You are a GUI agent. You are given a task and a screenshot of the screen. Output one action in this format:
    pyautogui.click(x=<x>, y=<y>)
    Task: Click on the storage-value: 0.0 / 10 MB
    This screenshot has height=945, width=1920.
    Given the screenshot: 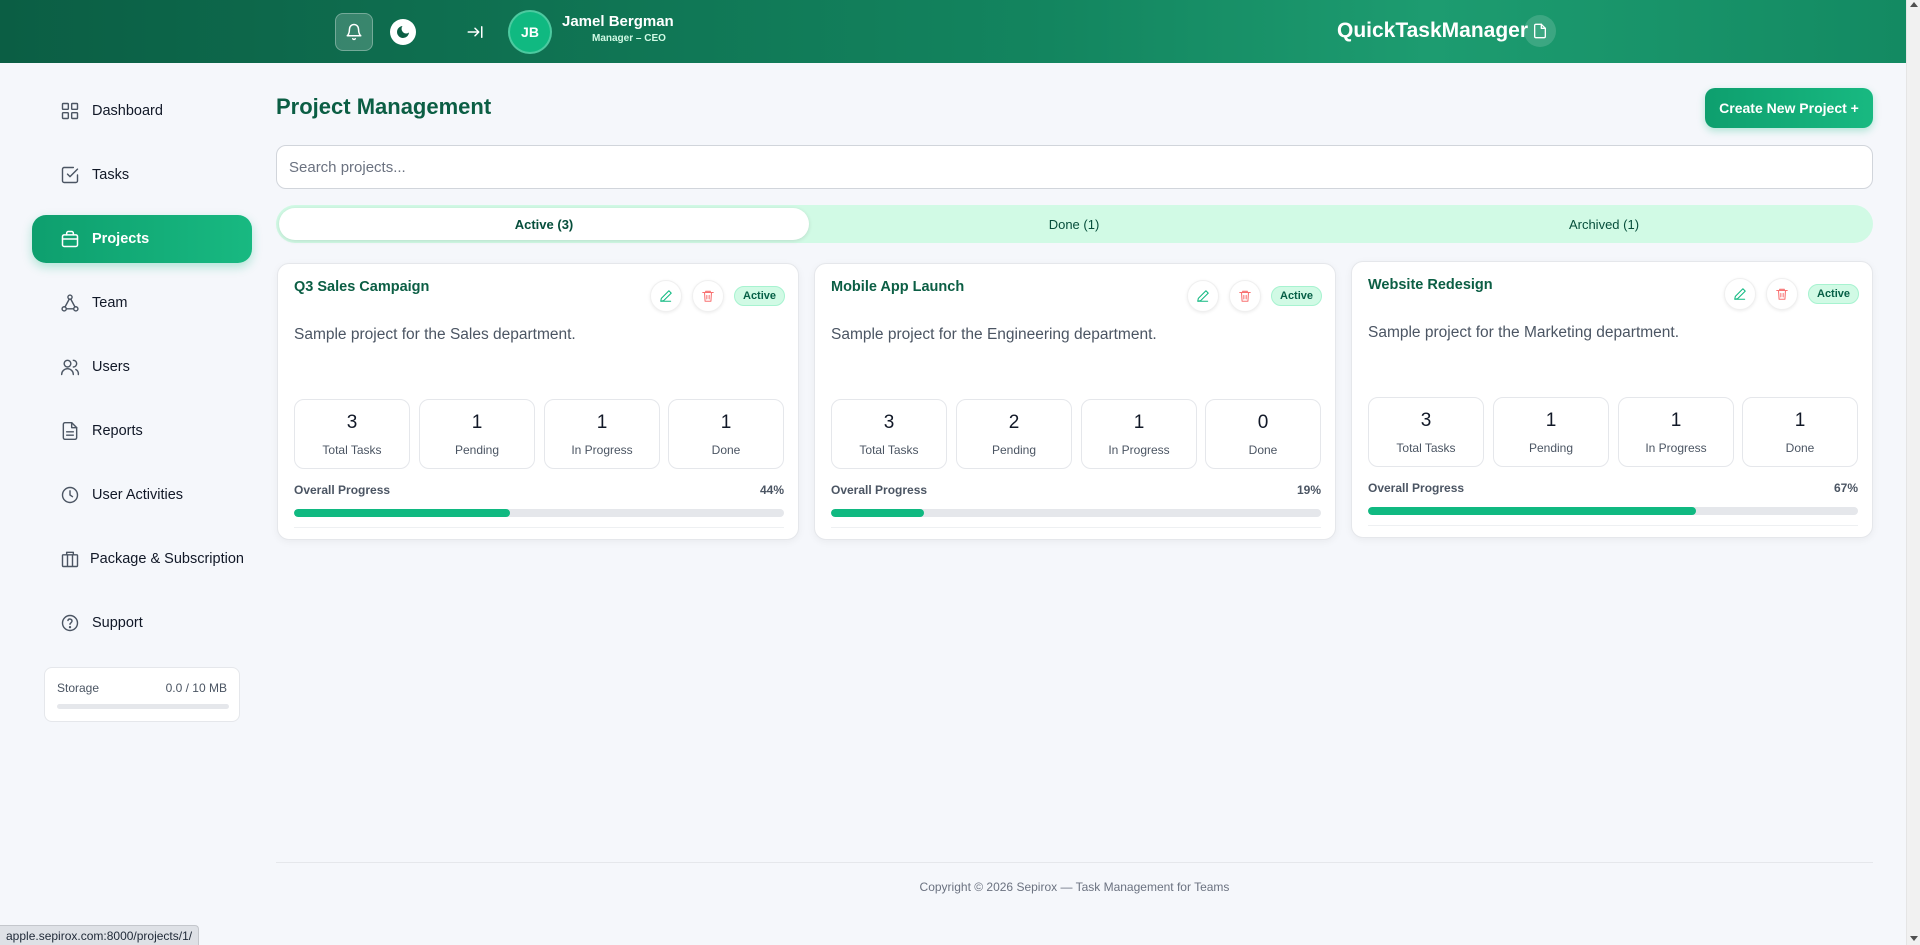 What is the action you would take?
    pyautogui.click(x=196, y=688)
    